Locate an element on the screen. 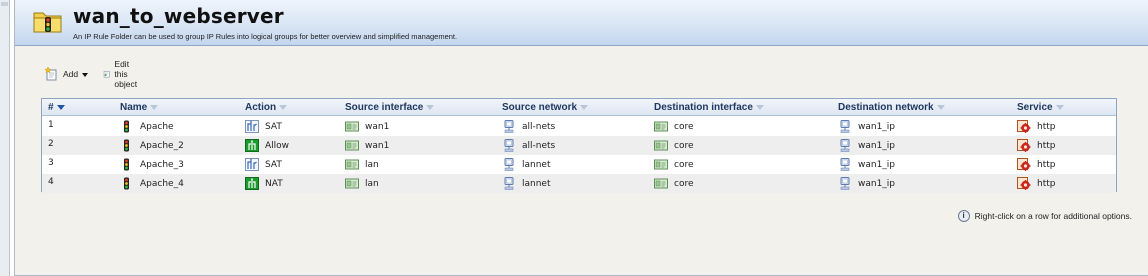 The height and width of the screenshot is (276, 1148). cell-src-net: all-nets is located at coordinates (528, 145).